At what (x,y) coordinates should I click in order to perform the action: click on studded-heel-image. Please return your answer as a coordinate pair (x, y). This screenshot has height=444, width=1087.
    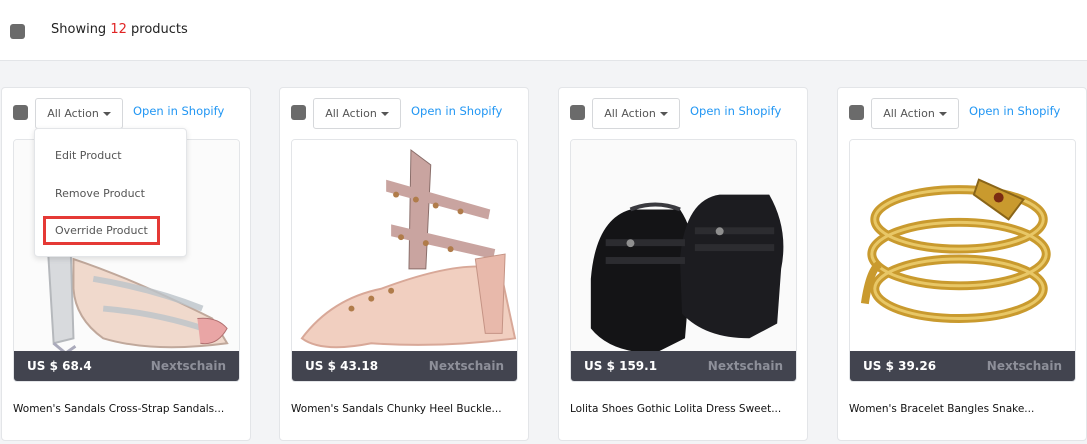
    Looking at the image, I should click on (404, 260).